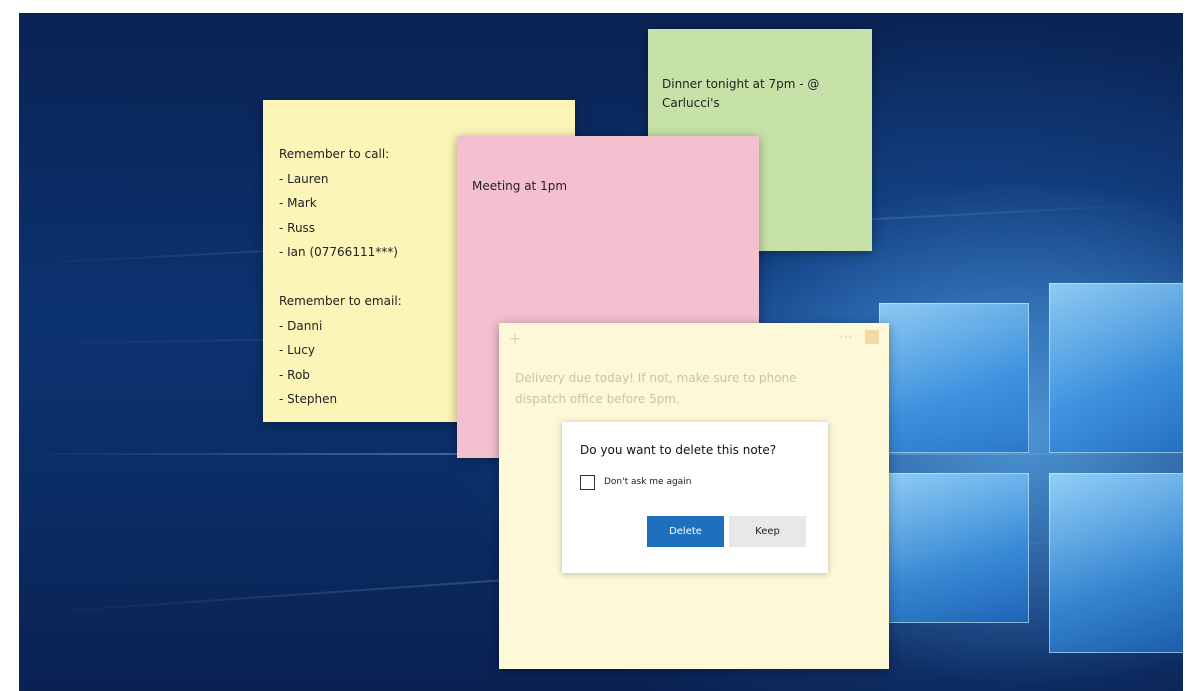 Image resolution: width=1187 pixels, height=691 pixels. Describe the element at coordinates (304, 178) in the screenshot. I see `note-line: - Lauren` at that location.